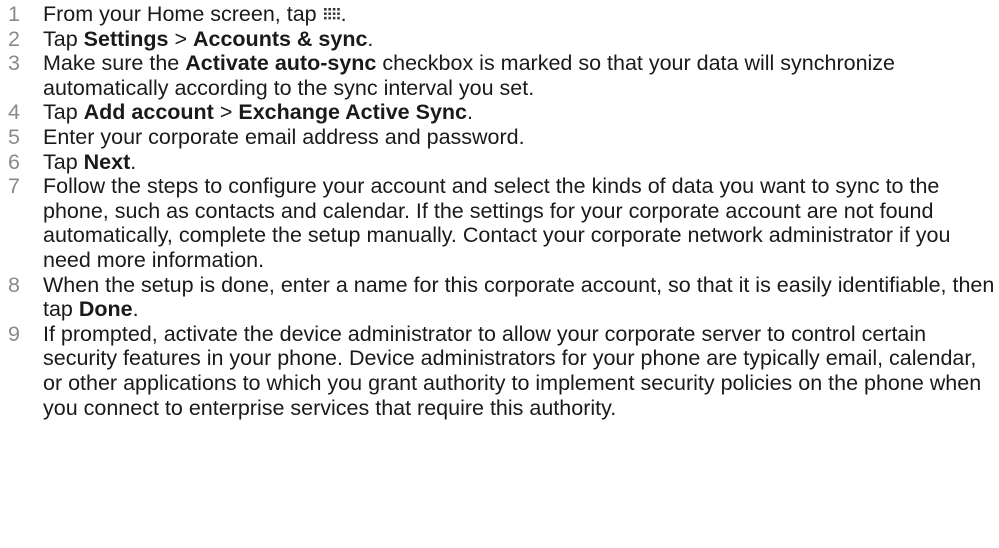 The width and height of the screenshot is (999, 548). What do you see at coordinates (14, 38) in the screenshot?
I see `step-number: 2` at bounding box center [14, 38].